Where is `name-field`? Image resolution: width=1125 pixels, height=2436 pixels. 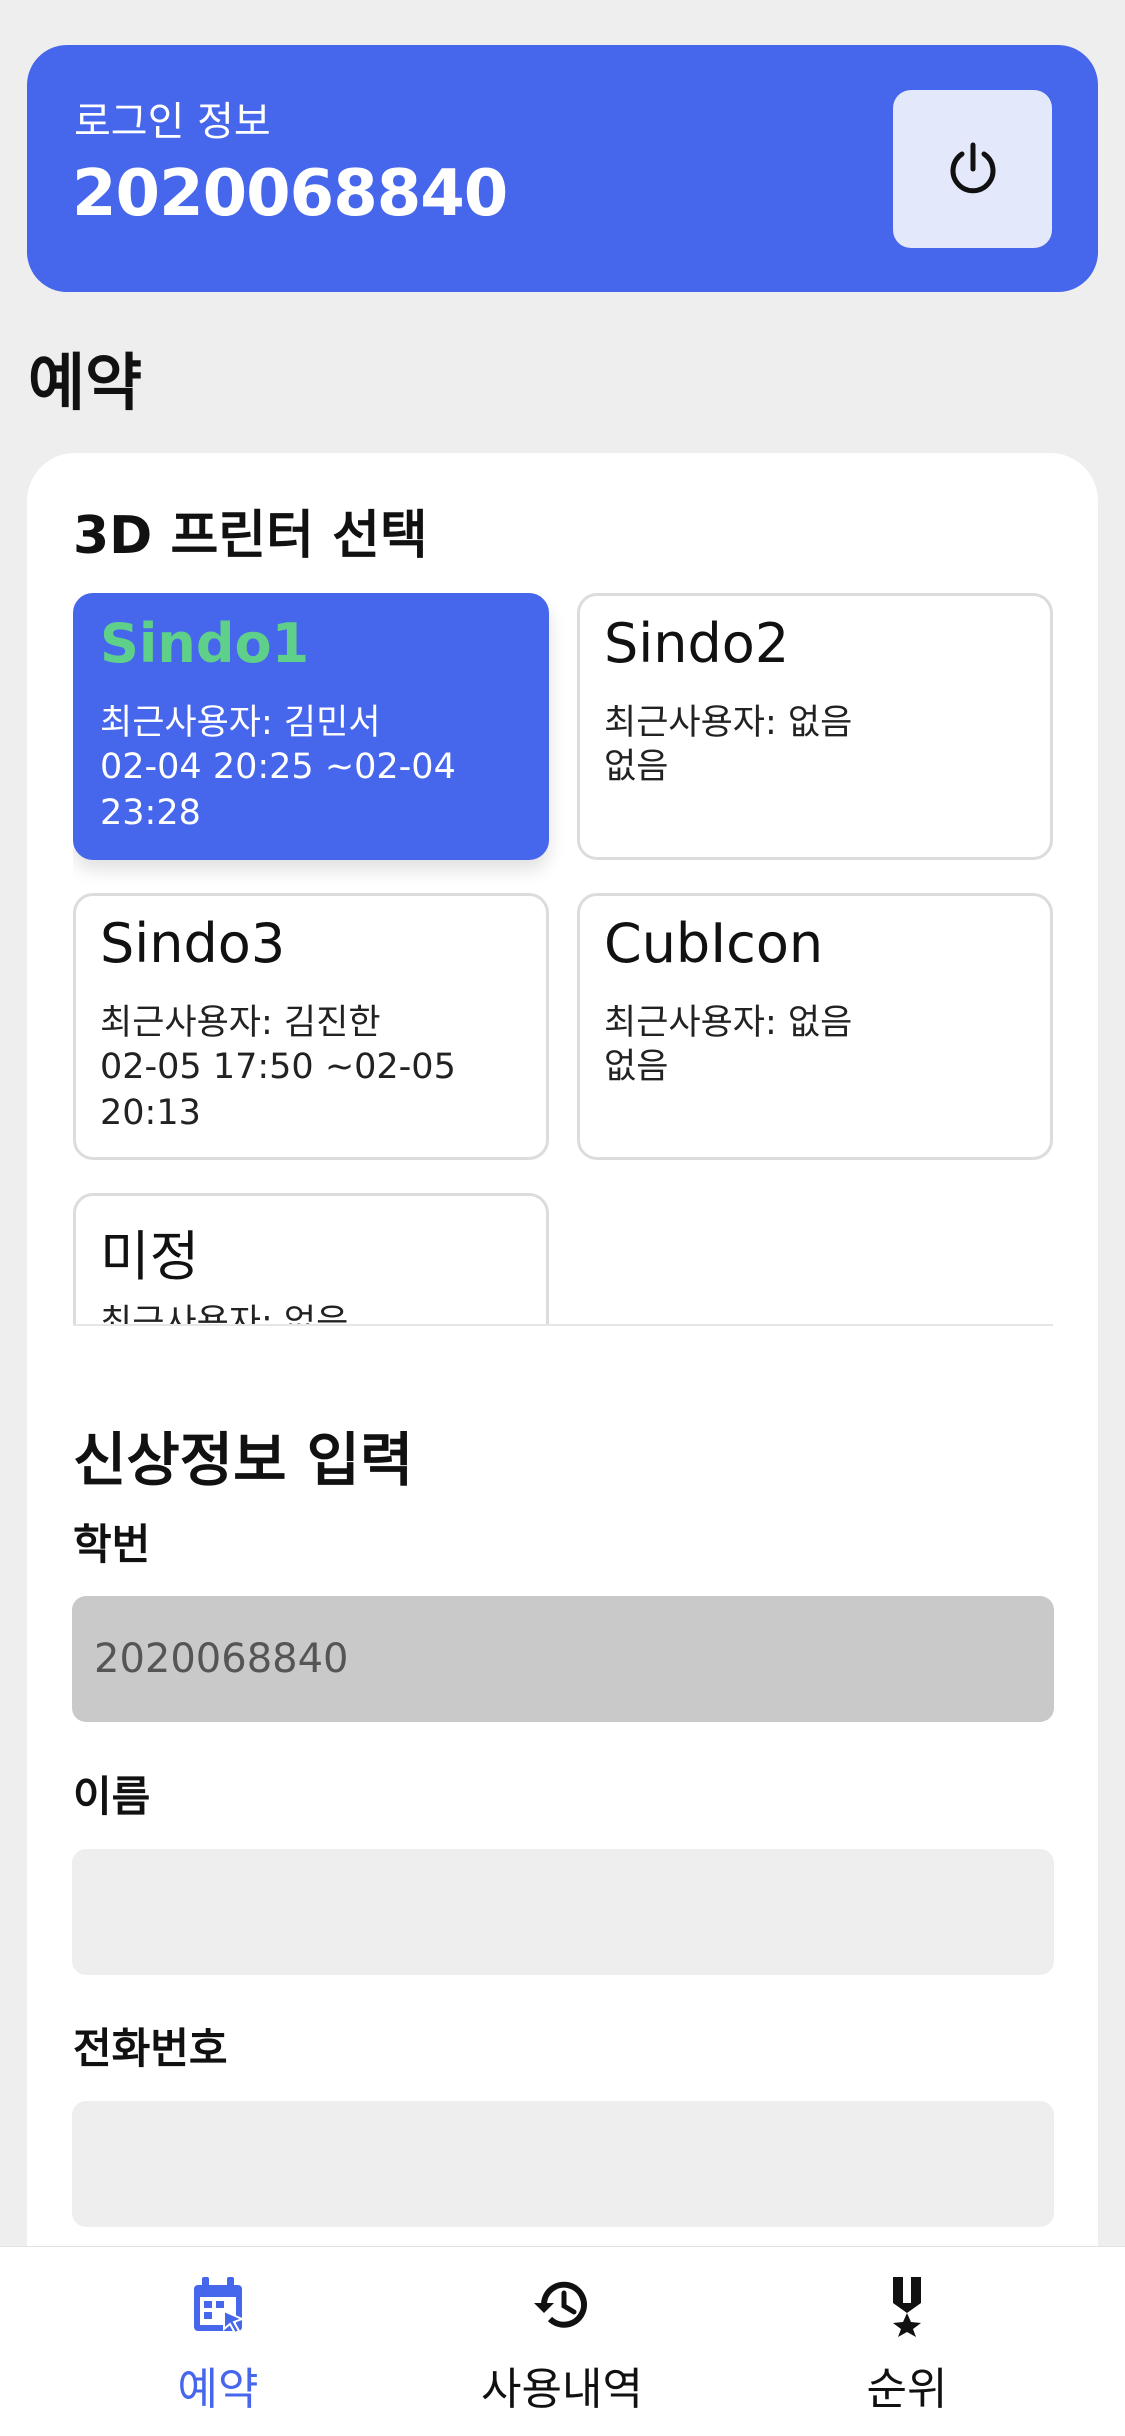
name-field is located at coordinates (563, 1912).